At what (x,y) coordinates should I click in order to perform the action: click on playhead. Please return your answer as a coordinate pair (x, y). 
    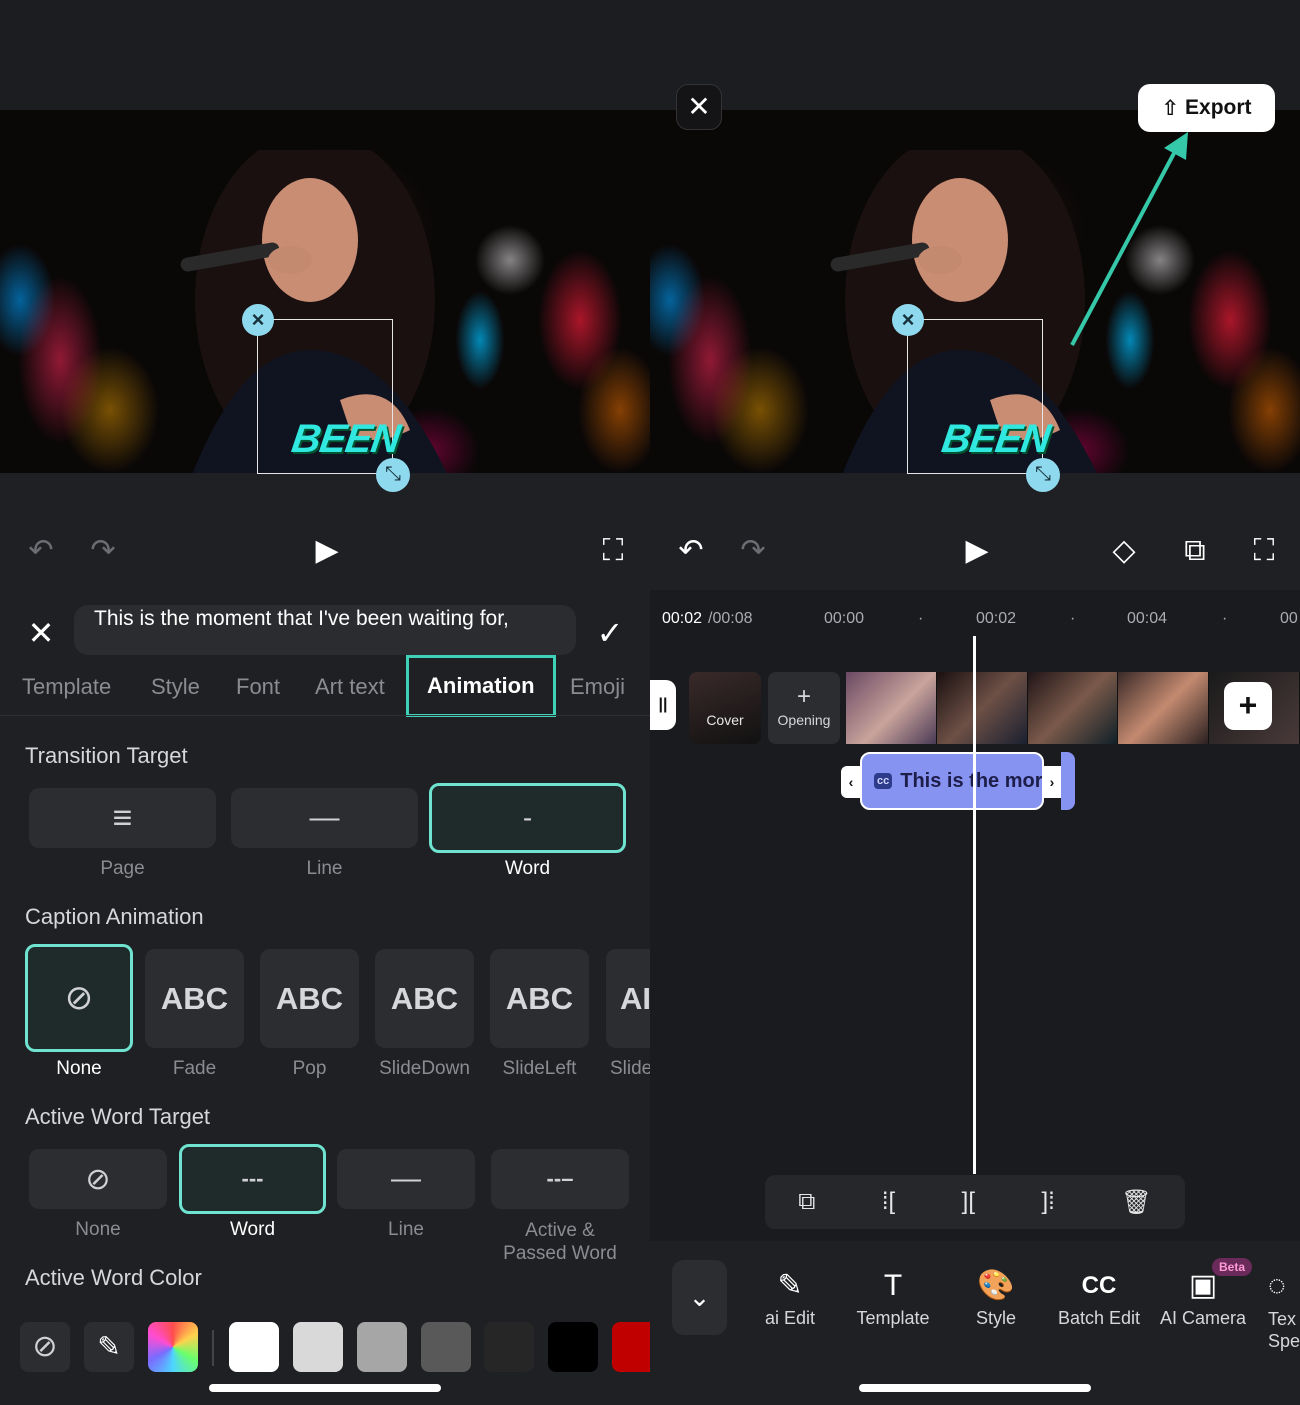
    Looking at the image, I should click on (974, 905).